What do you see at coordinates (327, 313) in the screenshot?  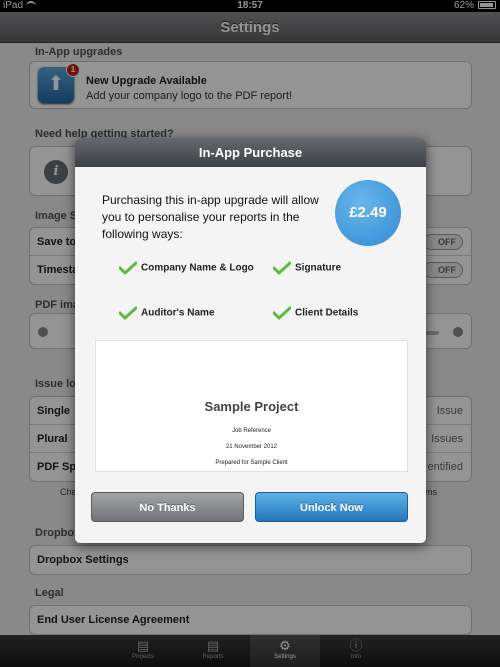 I see `feature-label: Client Details` at bounding box center [327, 313].